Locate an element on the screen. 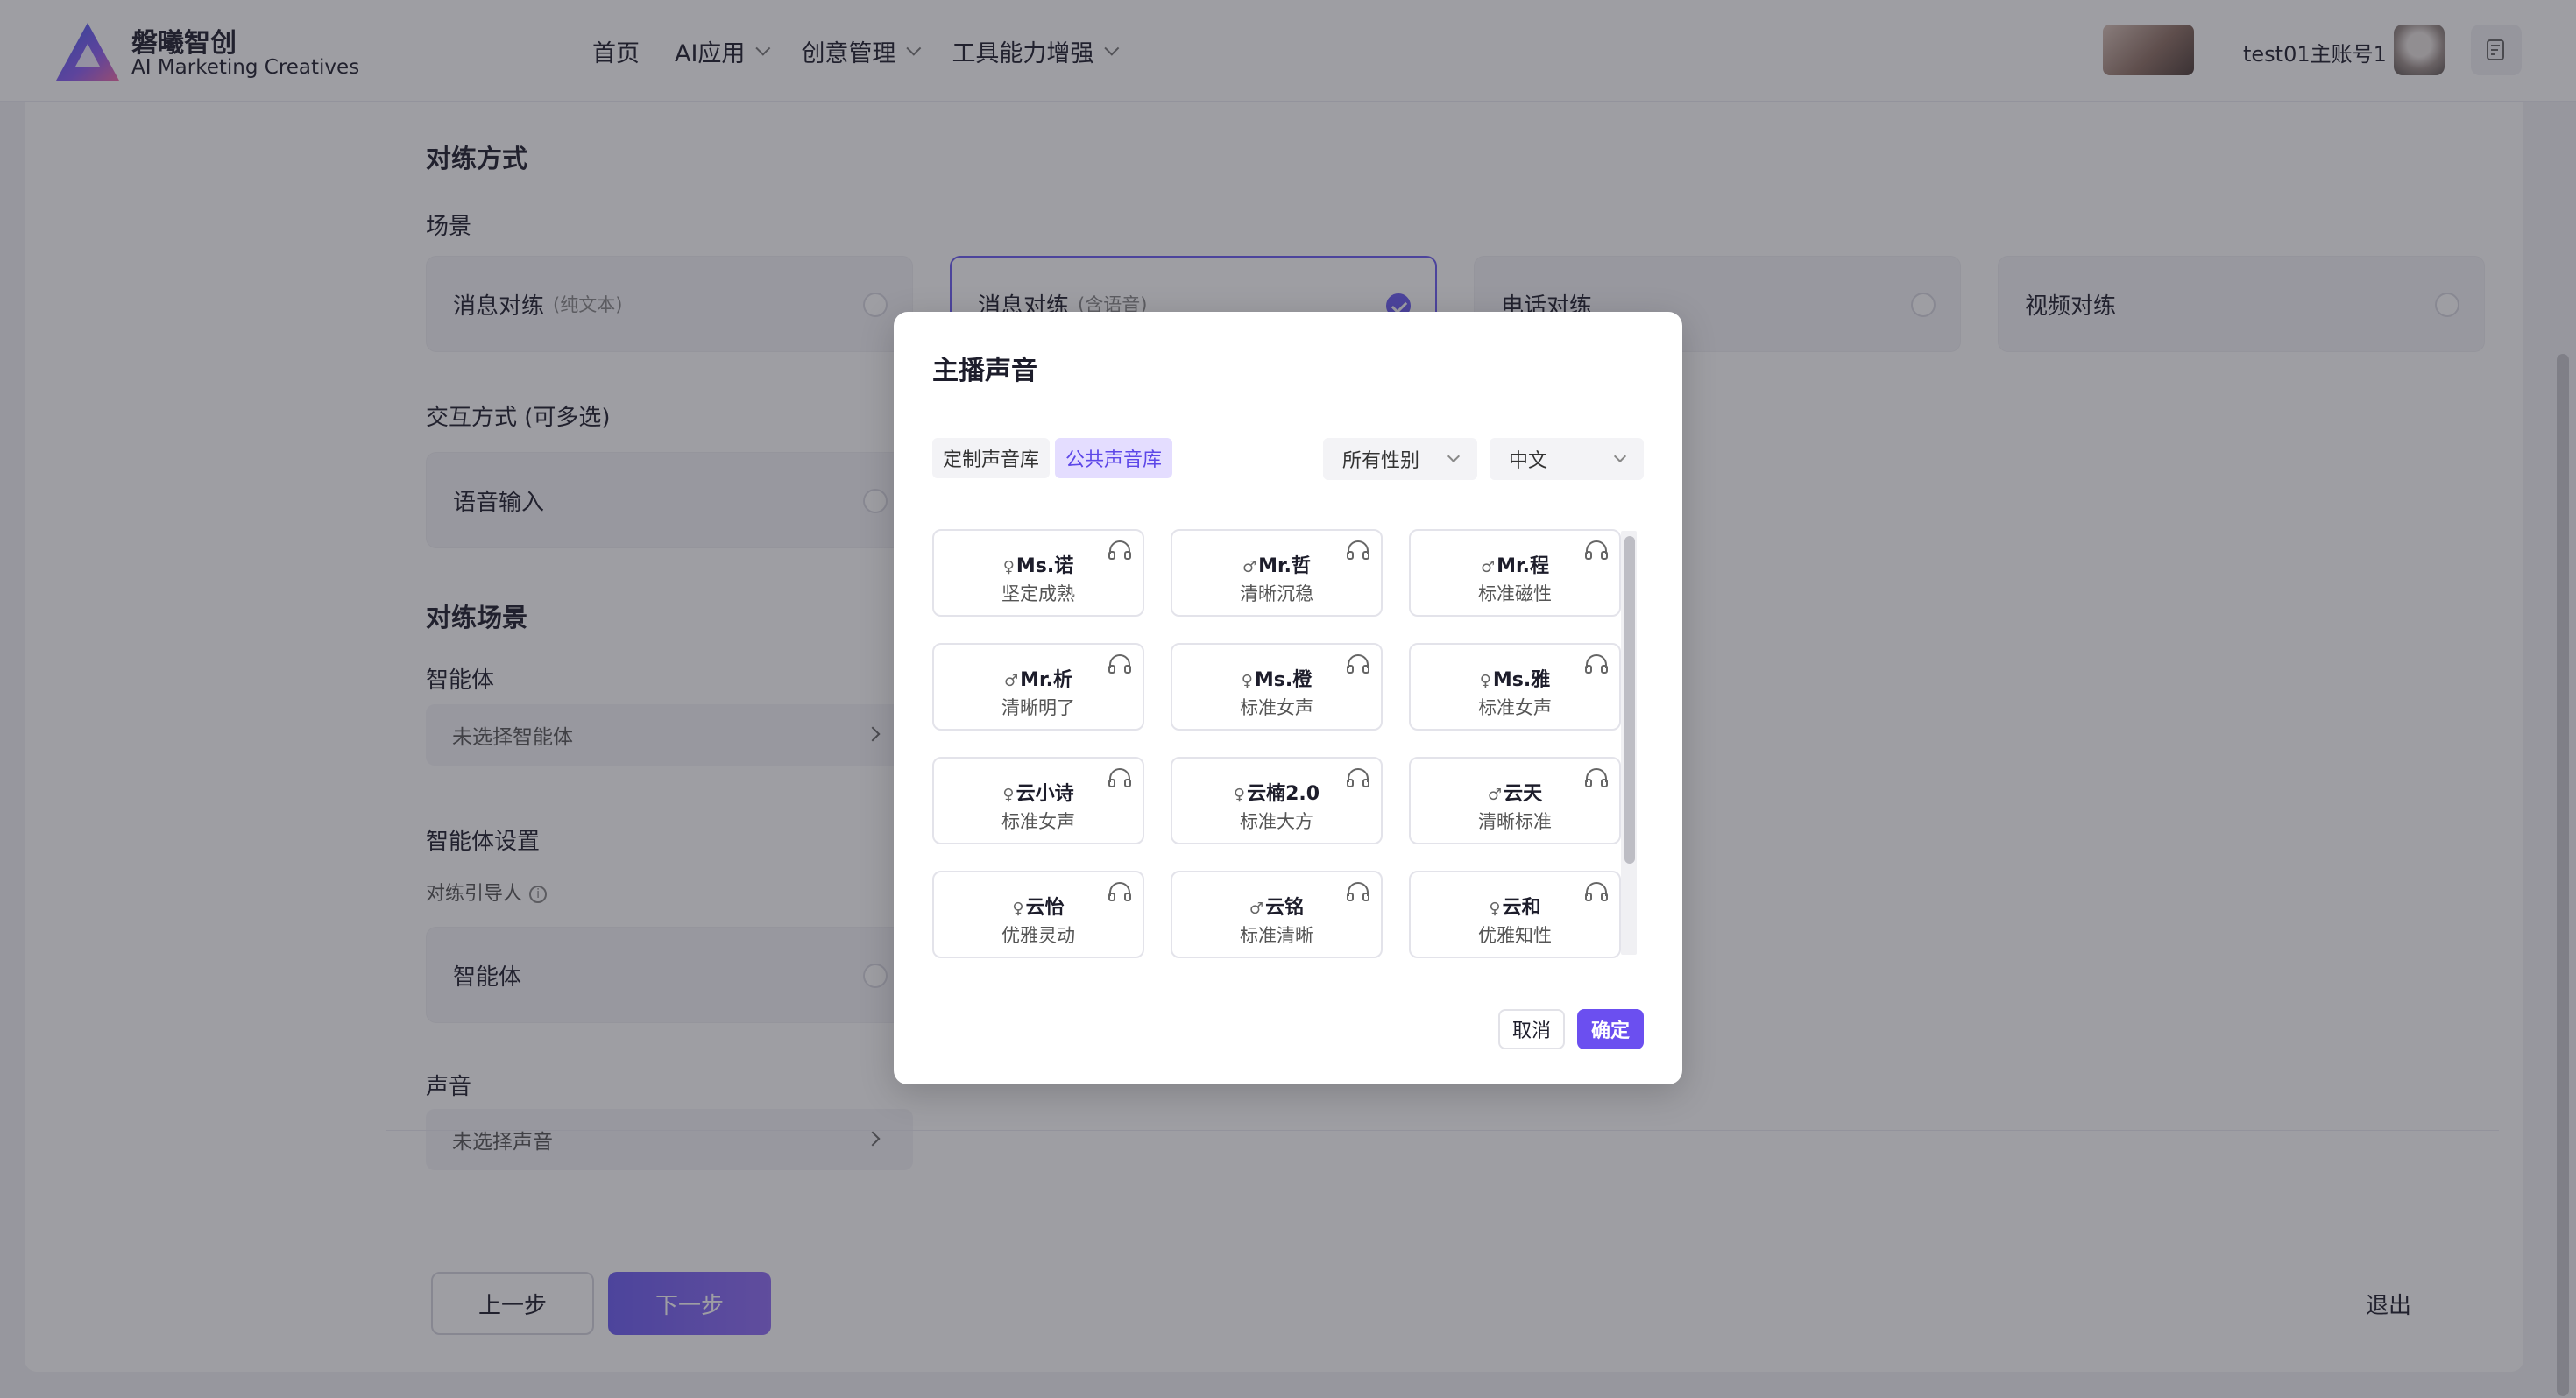  voice-card: ♀云怡优雅灵动 is located at coordinates (1038, 914).